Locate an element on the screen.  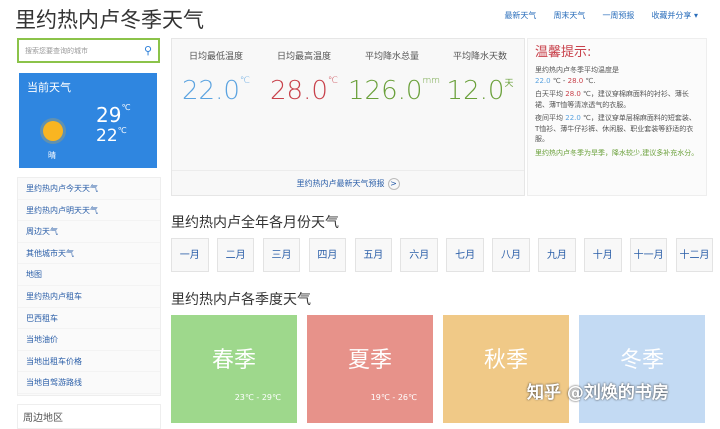
sidebar-link: 当地自驾游路线 is located at coordinates (89, 383).